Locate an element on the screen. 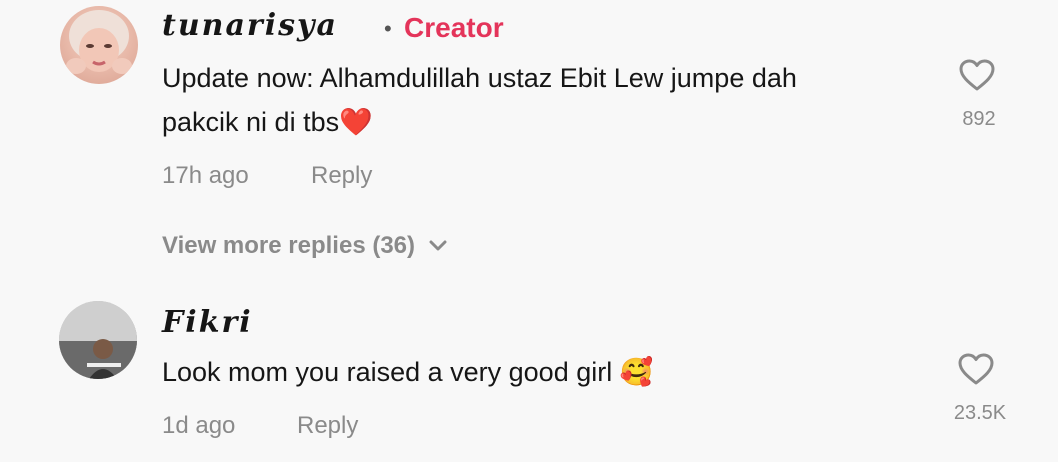 The image size is (1058, 462). like-count: 23.5K is located at coordinates (980, 413).